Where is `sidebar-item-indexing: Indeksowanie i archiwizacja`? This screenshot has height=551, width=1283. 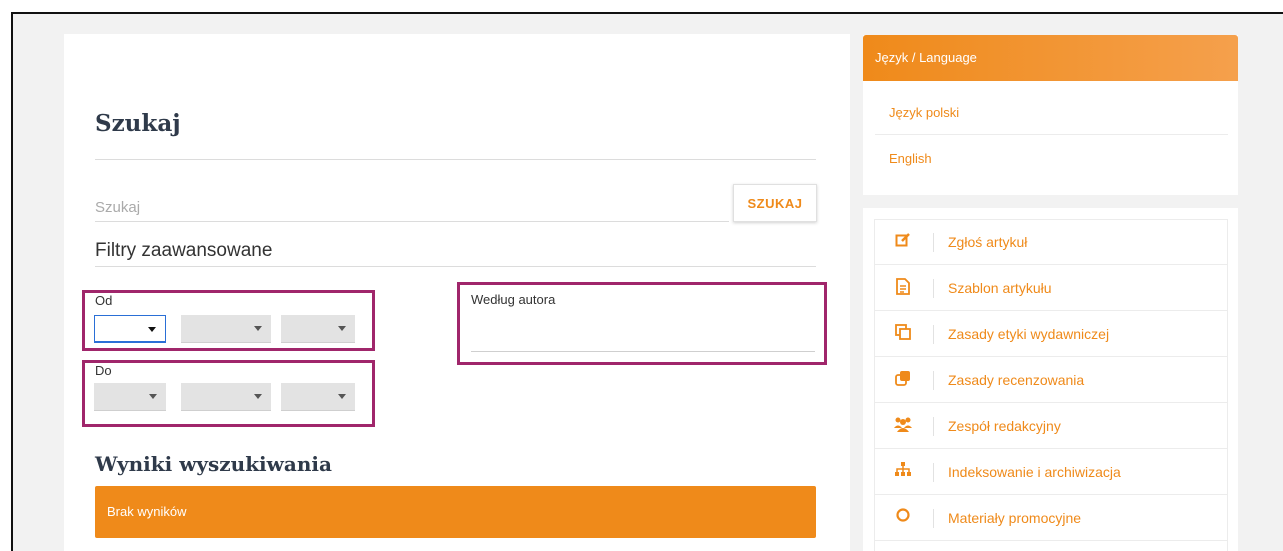 sidebar-item-indexing: Indeksowanie i archiwizacja is located at coordinates (1051, 472).